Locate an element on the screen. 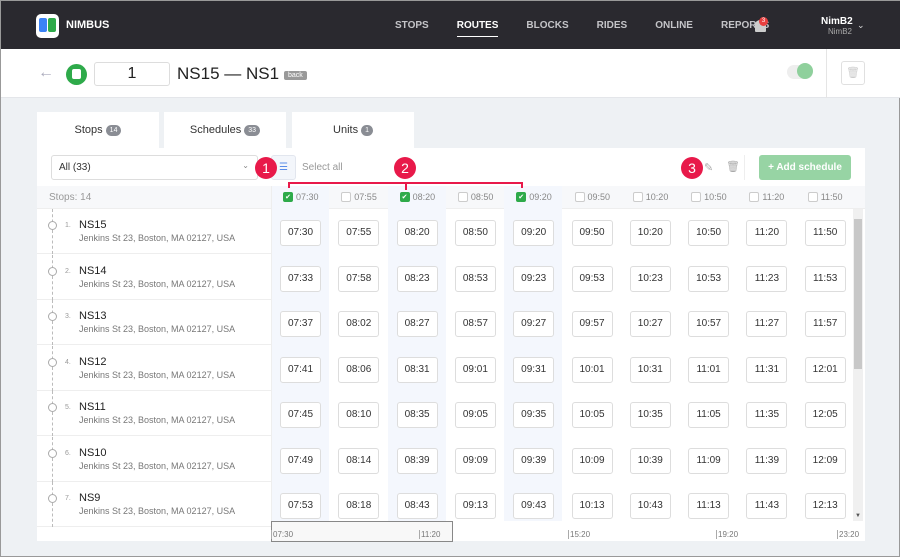 This screenshot has height=557, width=900. column-header: 11:20 is located at coordinates (766, 197).